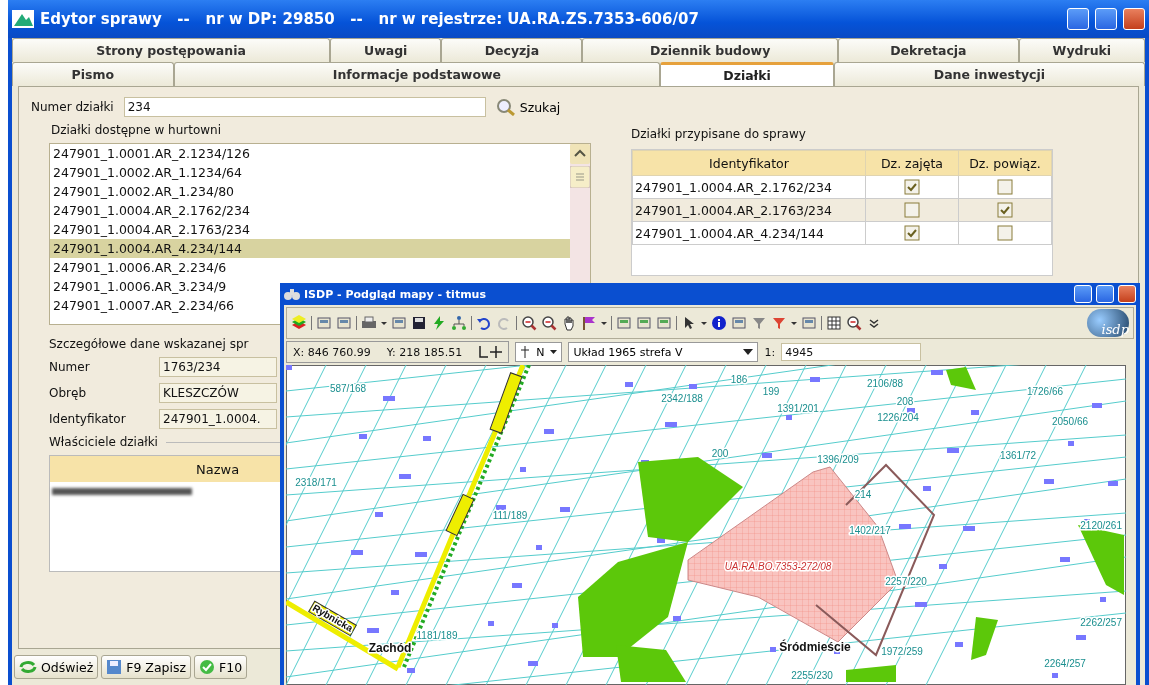 This screenshot has width=1149, height=685. What do you see at coordinates (779, 323) in the screenshot?
I see `filter-clear-icon` at bounding box center [779, 323].